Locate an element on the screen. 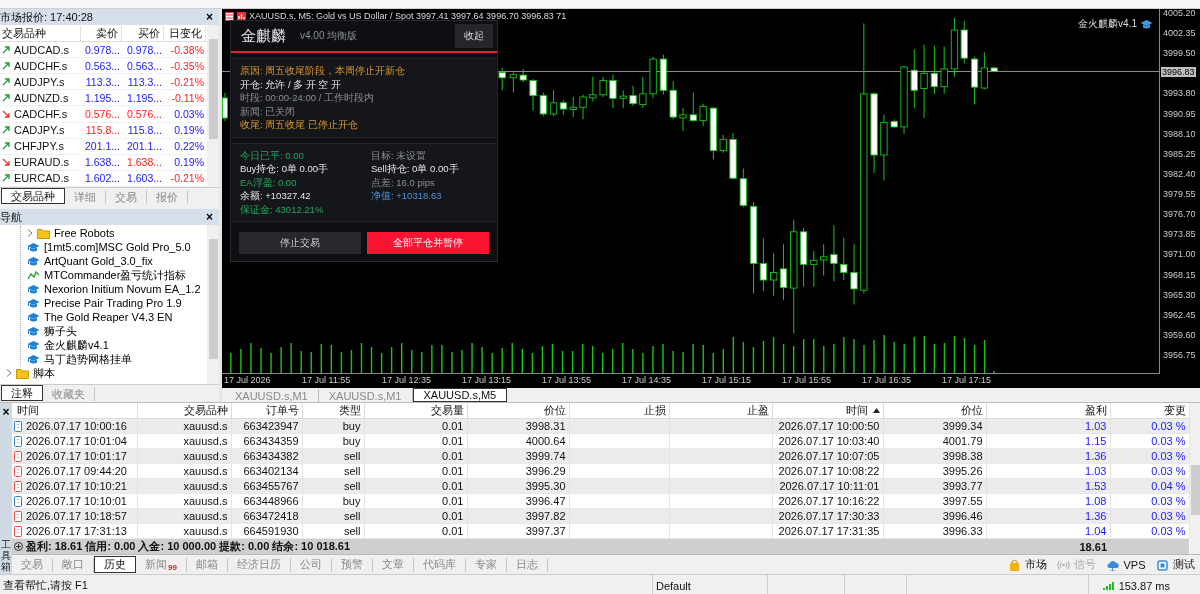 This screenshot has height=594, width=1200. link-button: 测试 is located at coordinates (1175, 564).